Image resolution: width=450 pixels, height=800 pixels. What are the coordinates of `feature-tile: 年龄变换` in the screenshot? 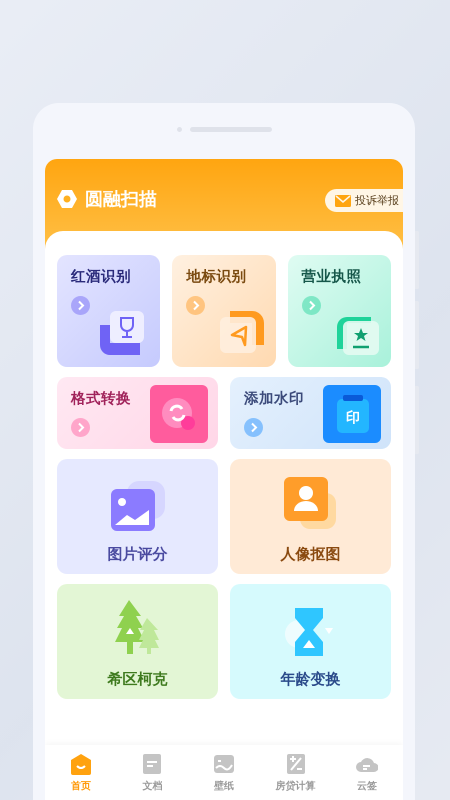 It's located at (310, 641).